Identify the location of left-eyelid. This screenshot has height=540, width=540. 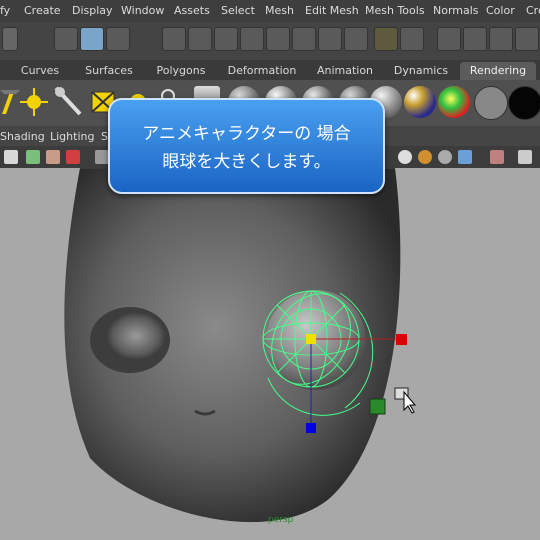
(136, 336).